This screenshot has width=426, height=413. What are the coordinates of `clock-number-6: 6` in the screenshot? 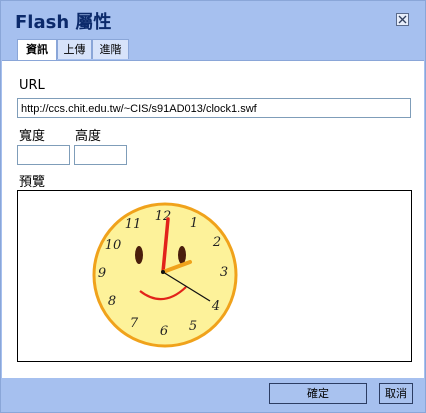 It's located at (164, 331).